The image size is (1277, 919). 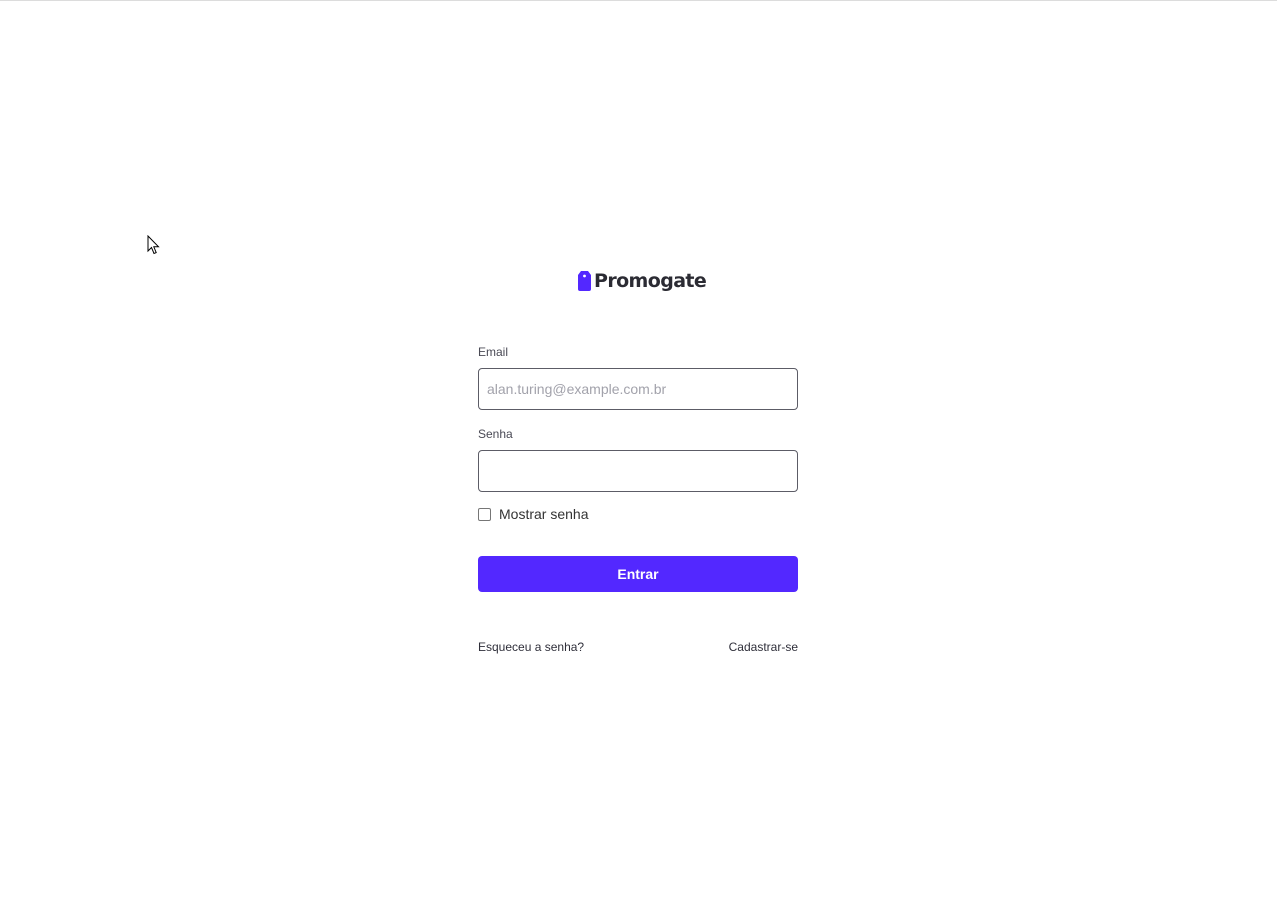 I want to click on auth-links: Esqueceu a senha? Cadastrar-se, so click(x=638, y=647).